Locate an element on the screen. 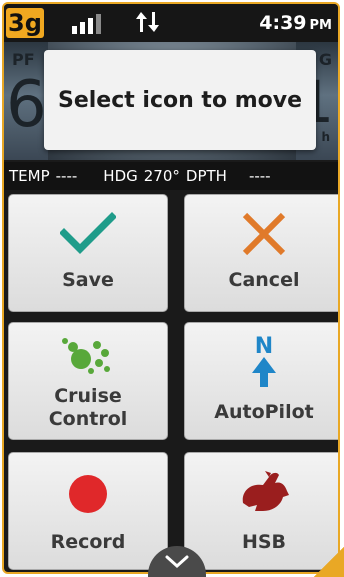 The image size is (344, 577). autopilot-north-icon: N is located at coordinates (264, 360).